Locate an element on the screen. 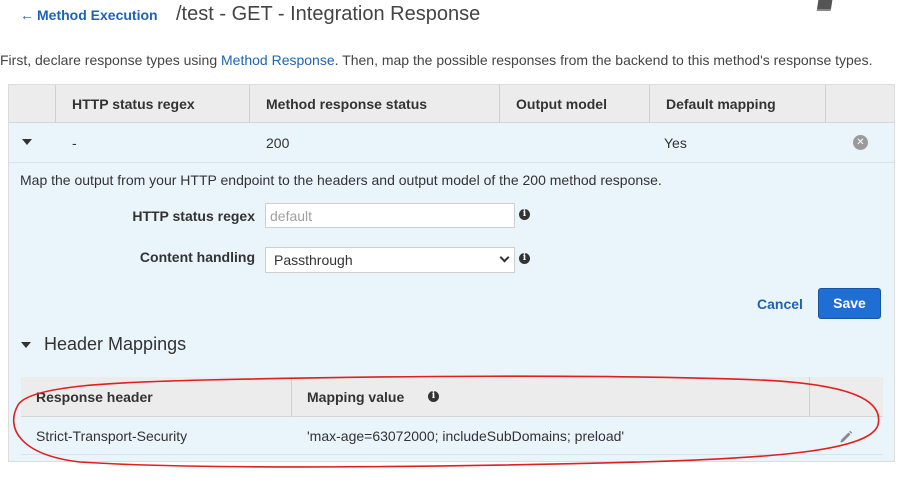 This screenshot has width=901, height=482. row-default: Yes is located at coordinates (675, 143).